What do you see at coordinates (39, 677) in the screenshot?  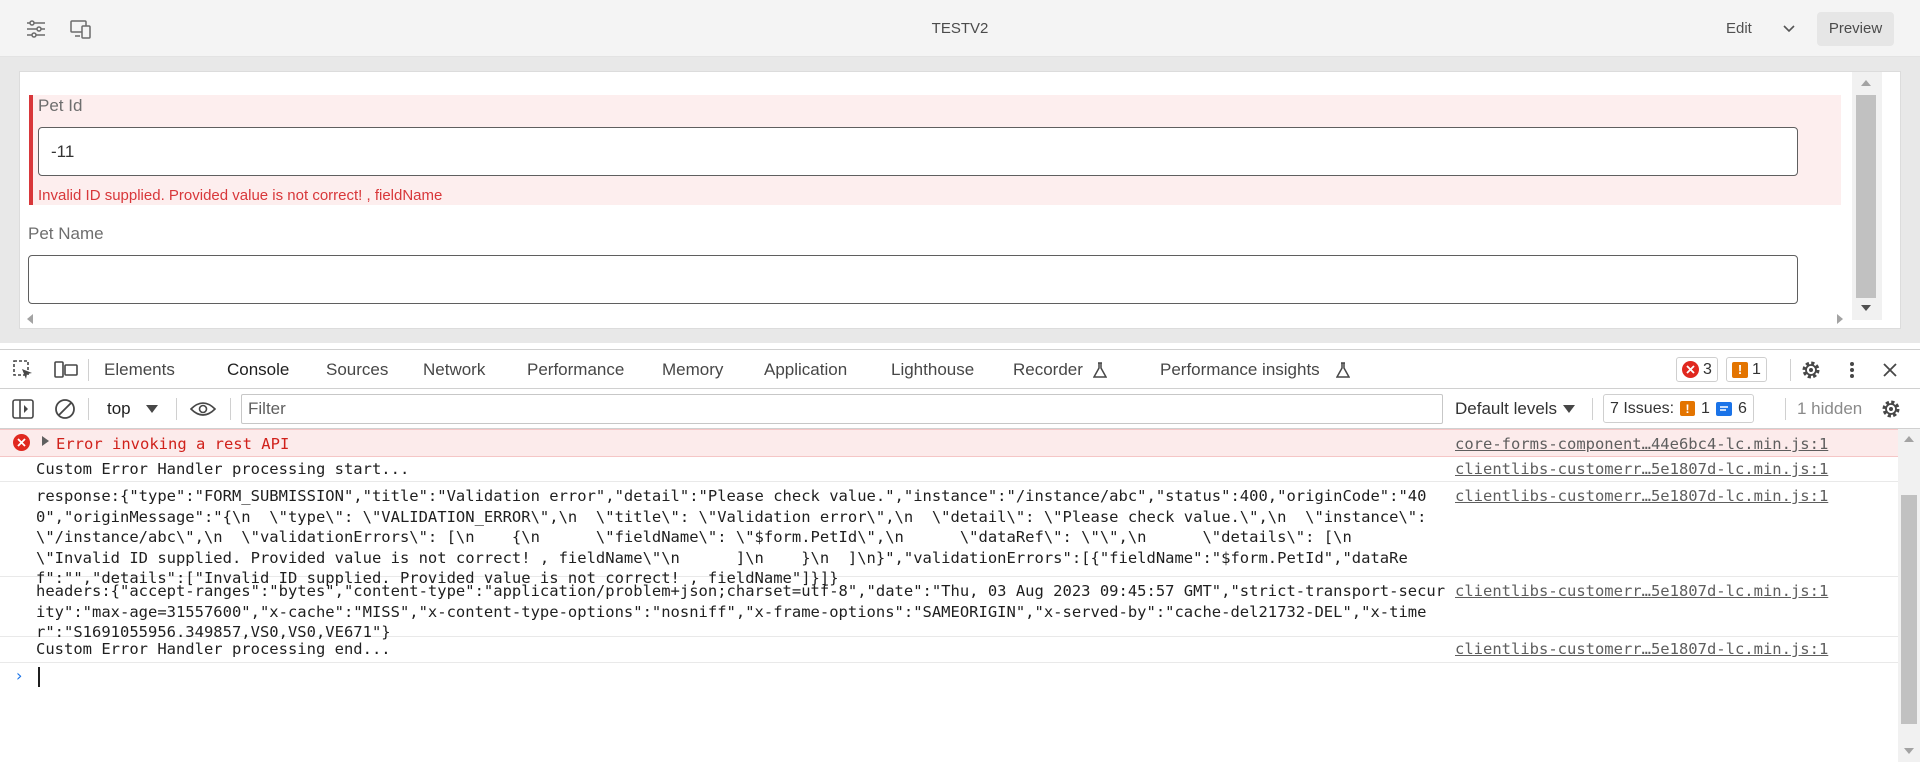 I see `text-cursor` at bounding box center [39, 677].